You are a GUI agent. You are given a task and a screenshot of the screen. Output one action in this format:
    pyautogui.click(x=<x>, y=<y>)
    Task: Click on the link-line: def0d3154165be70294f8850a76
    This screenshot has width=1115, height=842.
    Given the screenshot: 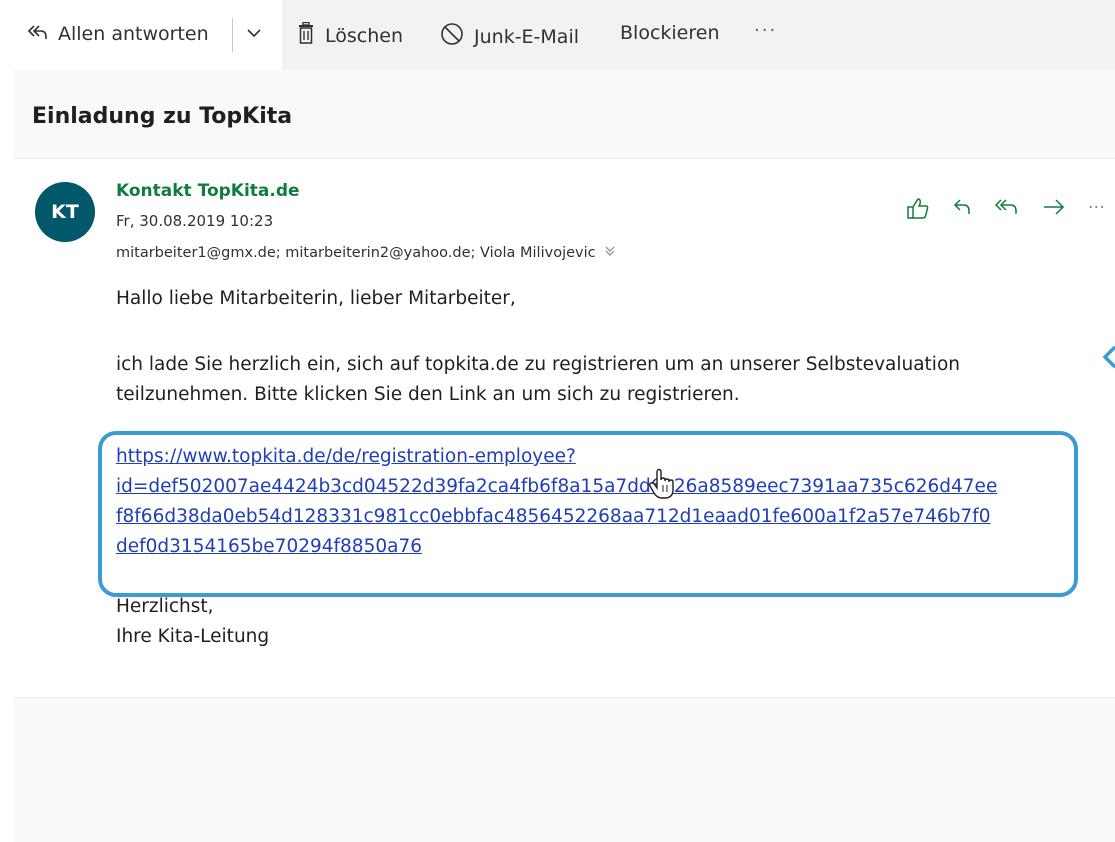 What is the action you would take?
    pyautogui.click(x=269, y=546)
    